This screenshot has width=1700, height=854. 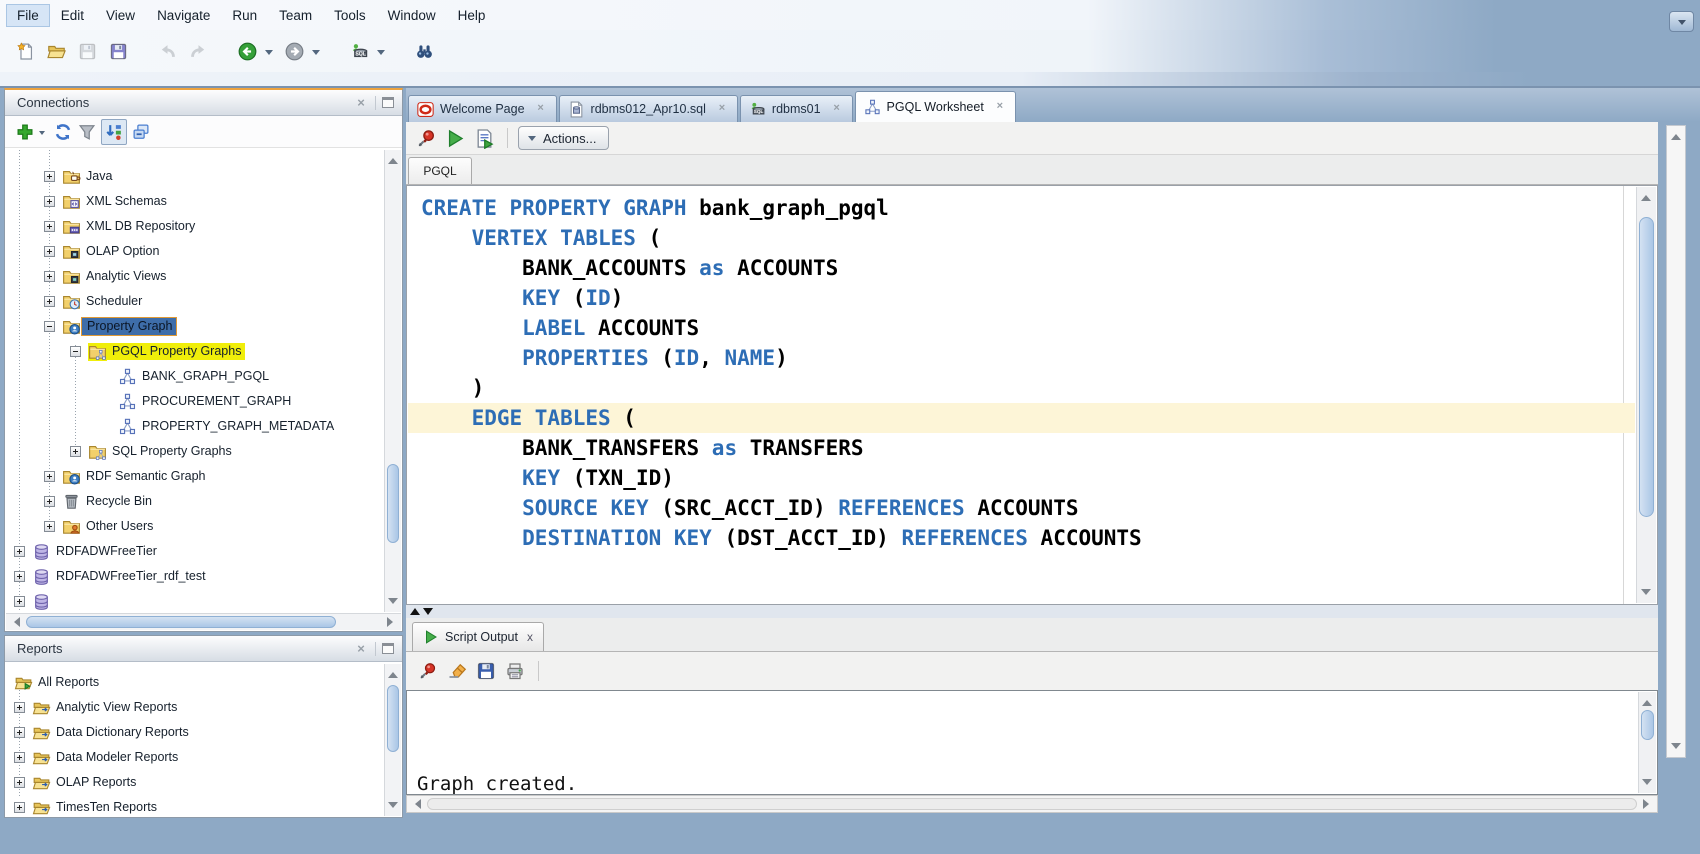 What do you see at coordinates (87, 51) in the screenshot?
I see `save-button` at bounding box center [87, 51].